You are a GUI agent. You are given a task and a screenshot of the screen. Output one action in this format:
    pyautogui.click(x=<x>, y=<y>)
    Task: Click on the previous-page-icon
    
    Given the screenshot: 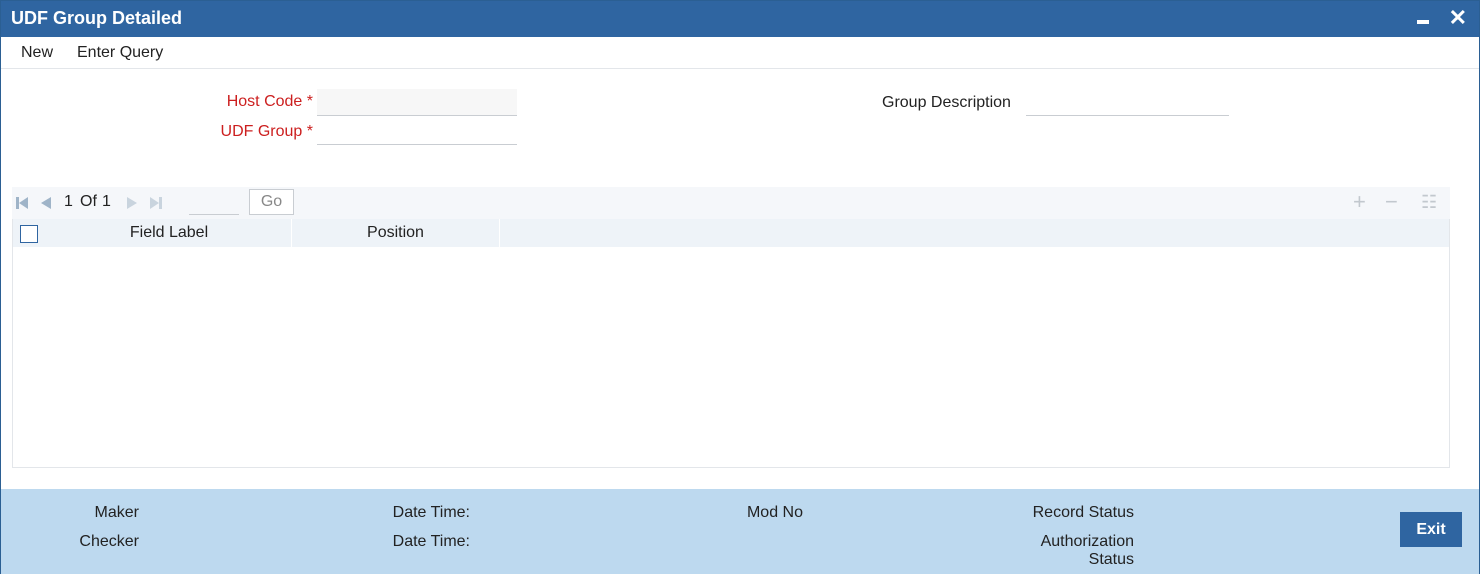 What is the action you would take?
    pyautogui.click(x=46, y=203)
    